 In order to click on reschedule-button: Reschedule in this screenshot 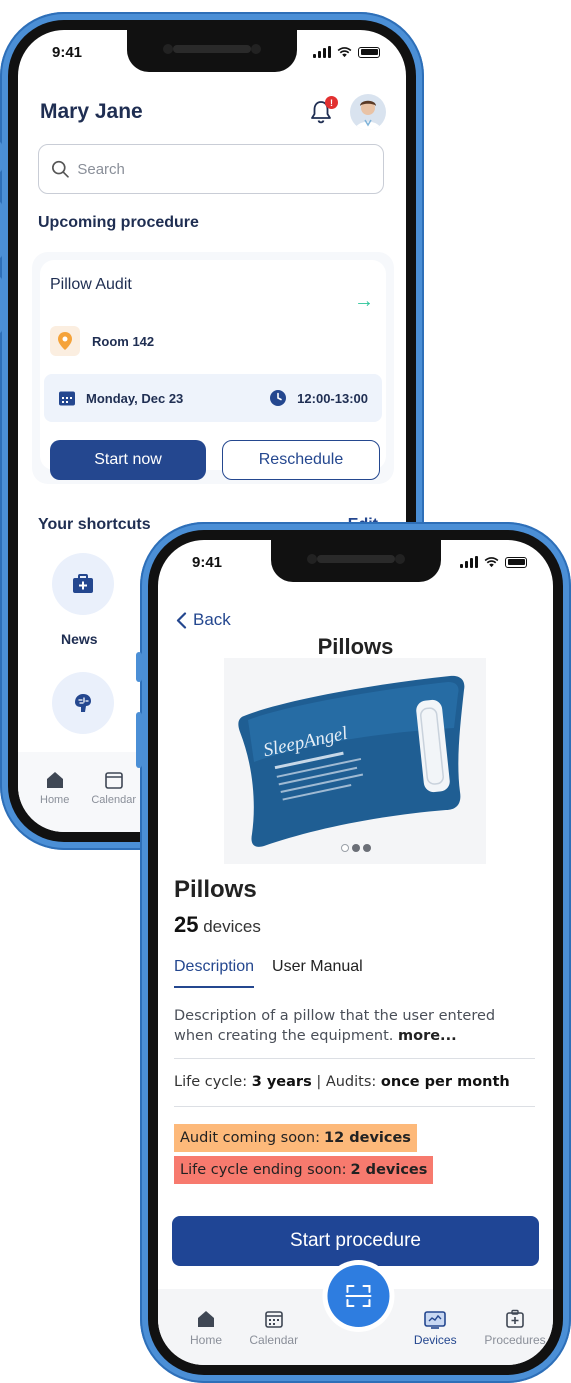, I will do `click(301, 460)`.